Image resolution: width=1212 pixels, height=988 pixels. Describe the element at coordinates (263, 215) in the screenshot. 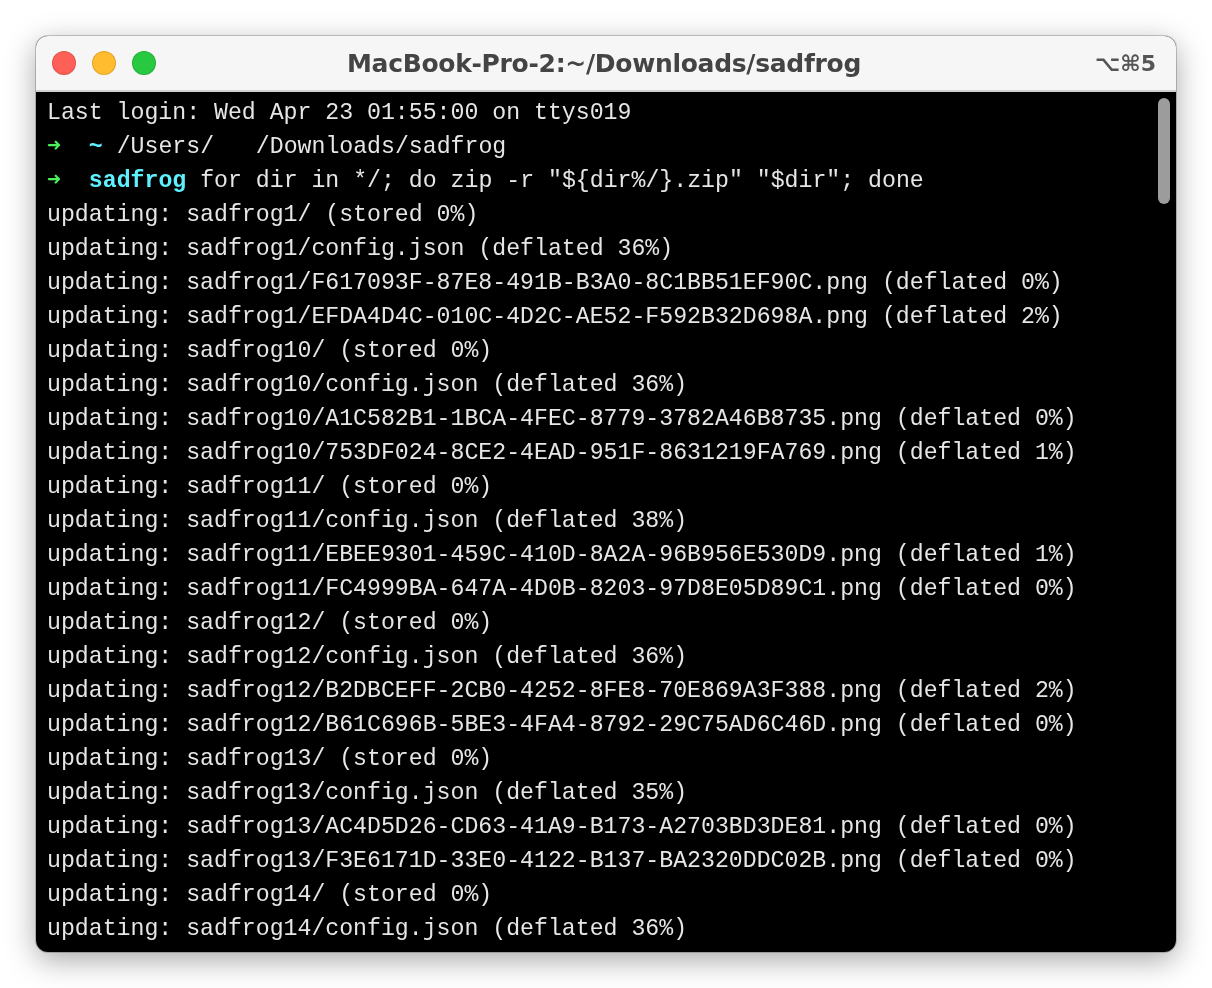

I see `output-line: updating: sadfrog1/ (stored 0%)` at that location.